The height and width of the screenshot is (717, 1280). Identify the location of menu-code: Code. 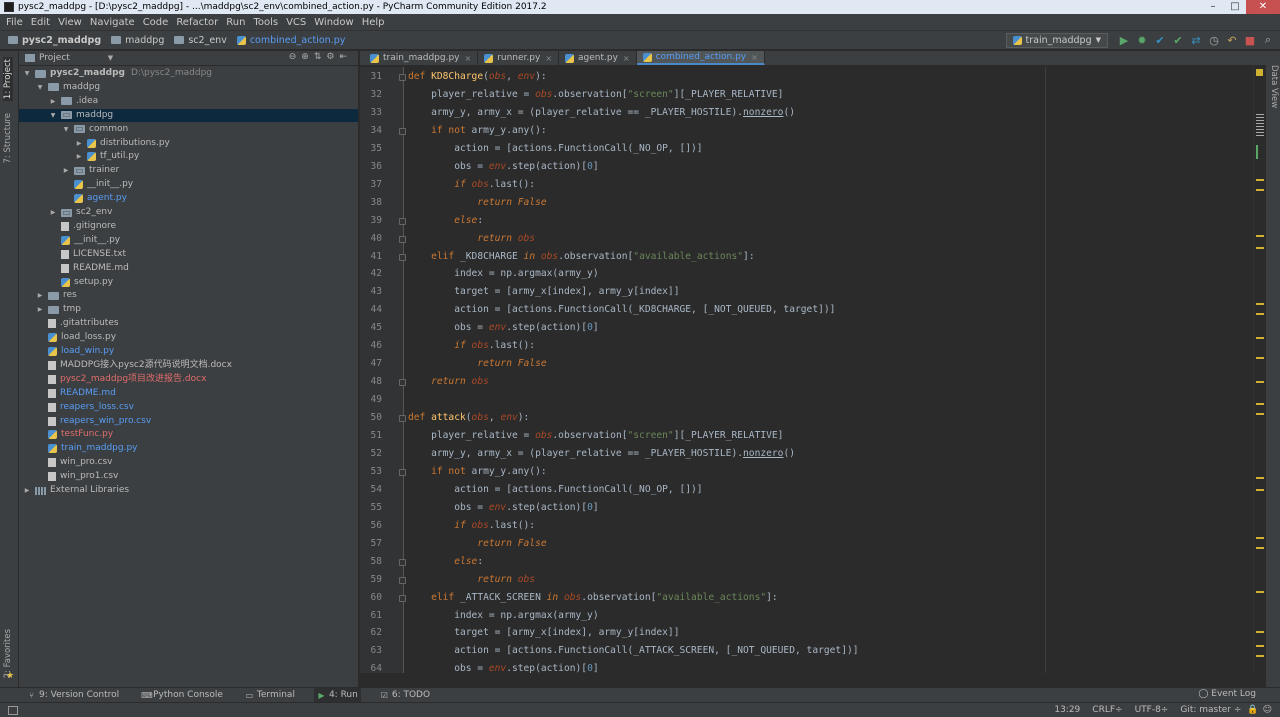
(156, 22).